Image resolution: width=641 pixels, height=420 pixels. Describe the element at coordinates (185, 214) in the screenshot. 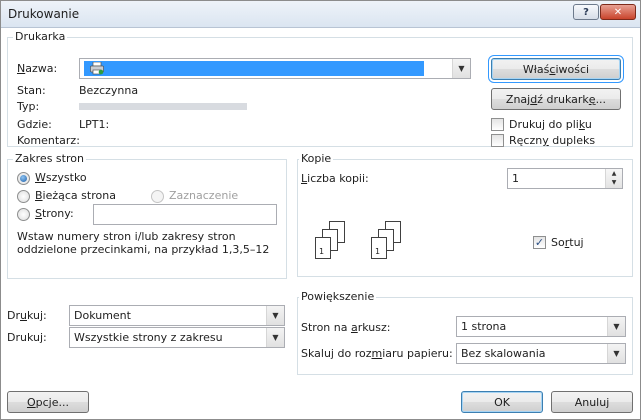

I see `range-pages-input` at that location.